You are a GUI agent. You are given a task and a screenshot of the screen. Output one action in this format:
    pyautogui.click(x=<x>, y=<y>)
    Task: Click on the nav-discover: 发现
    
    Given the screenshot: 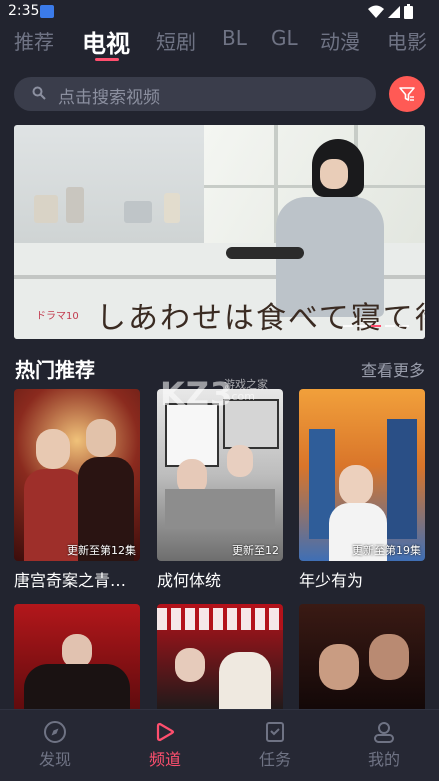 What is the action you would take?
    pyautogui.click(x=55, y=745)
    